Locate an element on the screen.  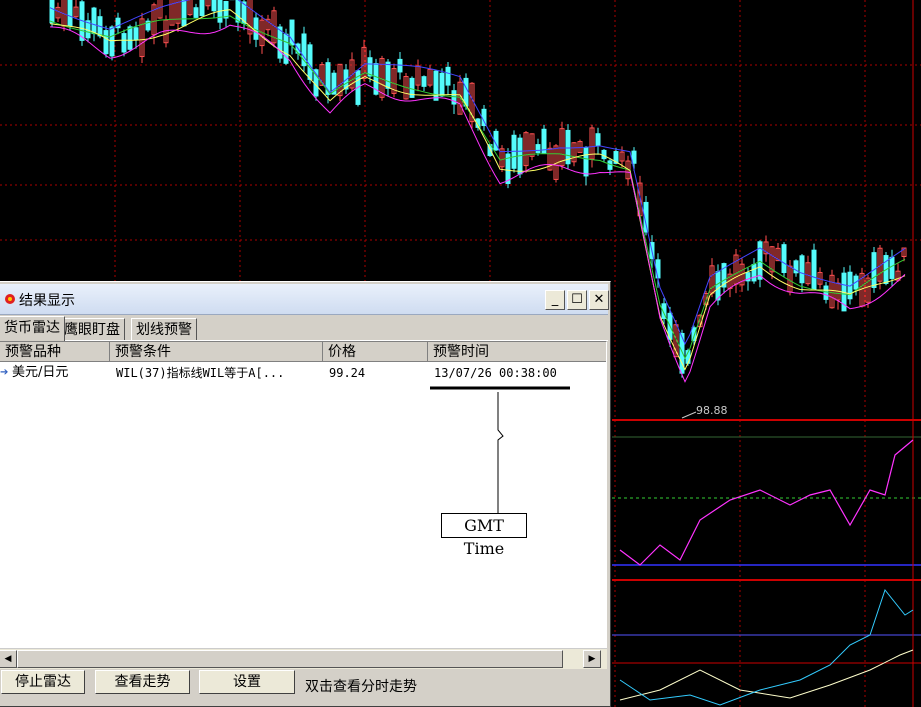
dialog-titlebar: 结果显示 _ ☐ ✕ is located at coordinates (304, 299).